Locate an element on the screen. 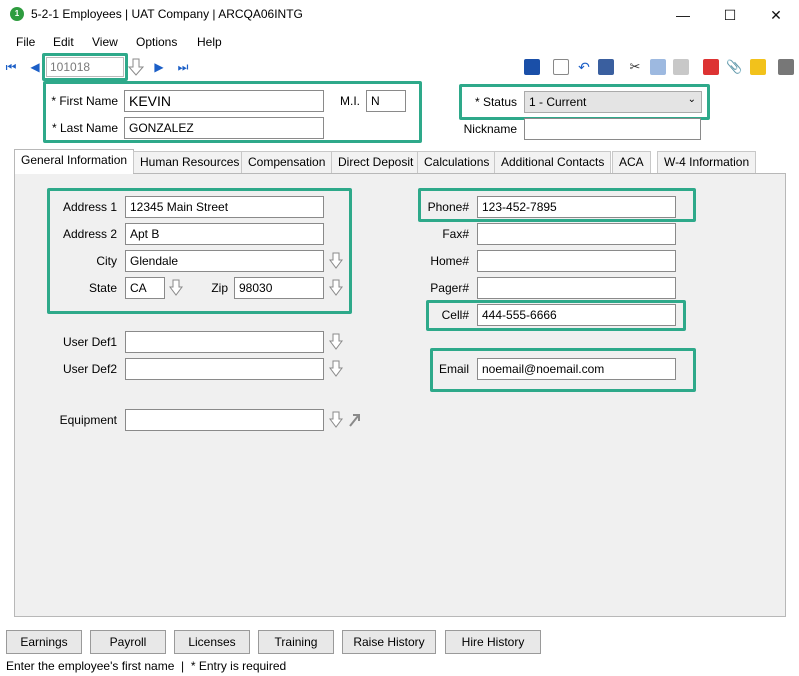 The image size is (799, 676). cell-label: Cell# is located at coordinates (455, 315).